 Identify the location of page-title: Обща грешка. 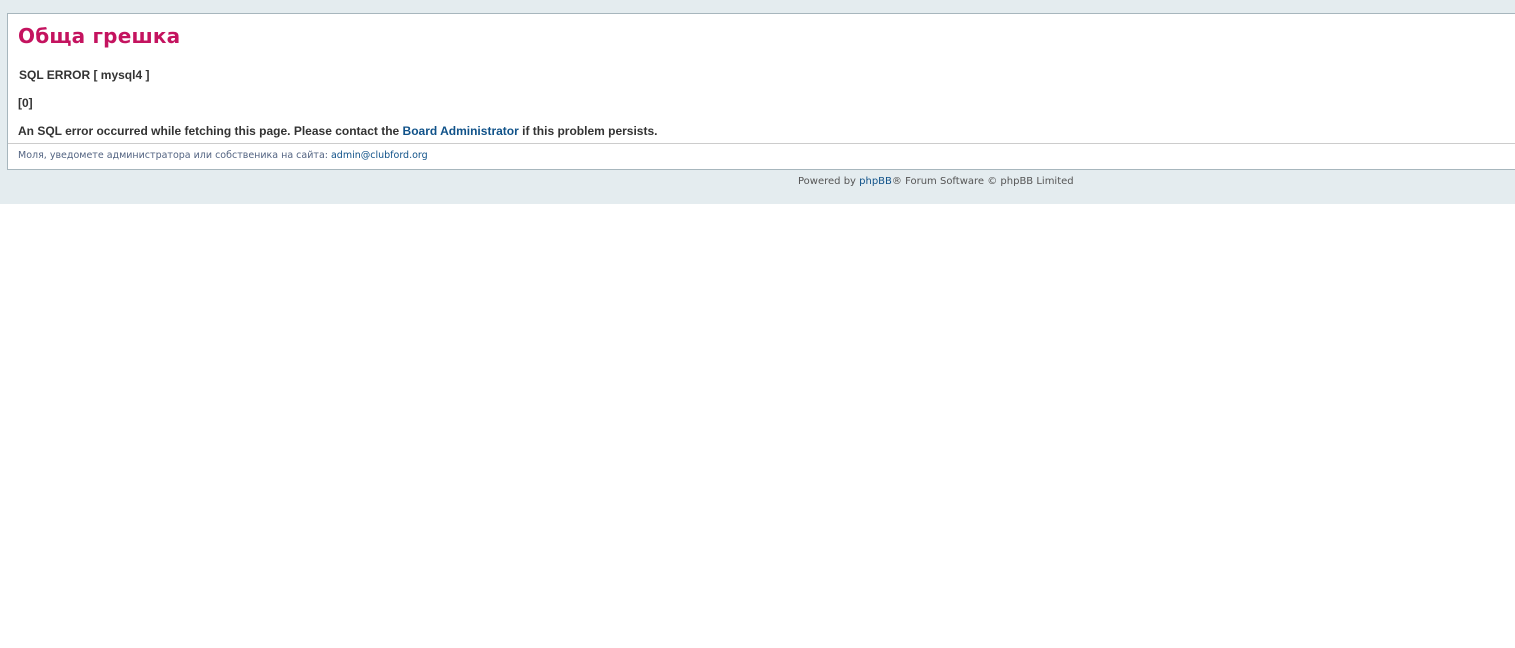
(99, 36).